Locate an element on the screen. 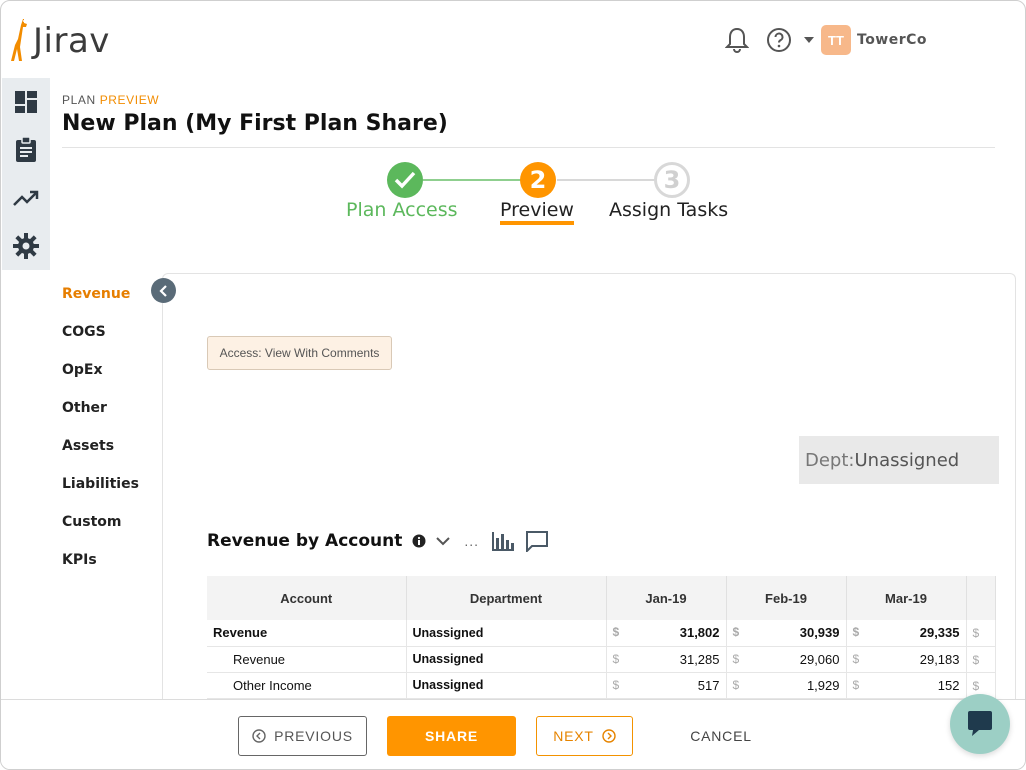  dept-filter: Dept: Unassigned is located at coordinates (899, 460).